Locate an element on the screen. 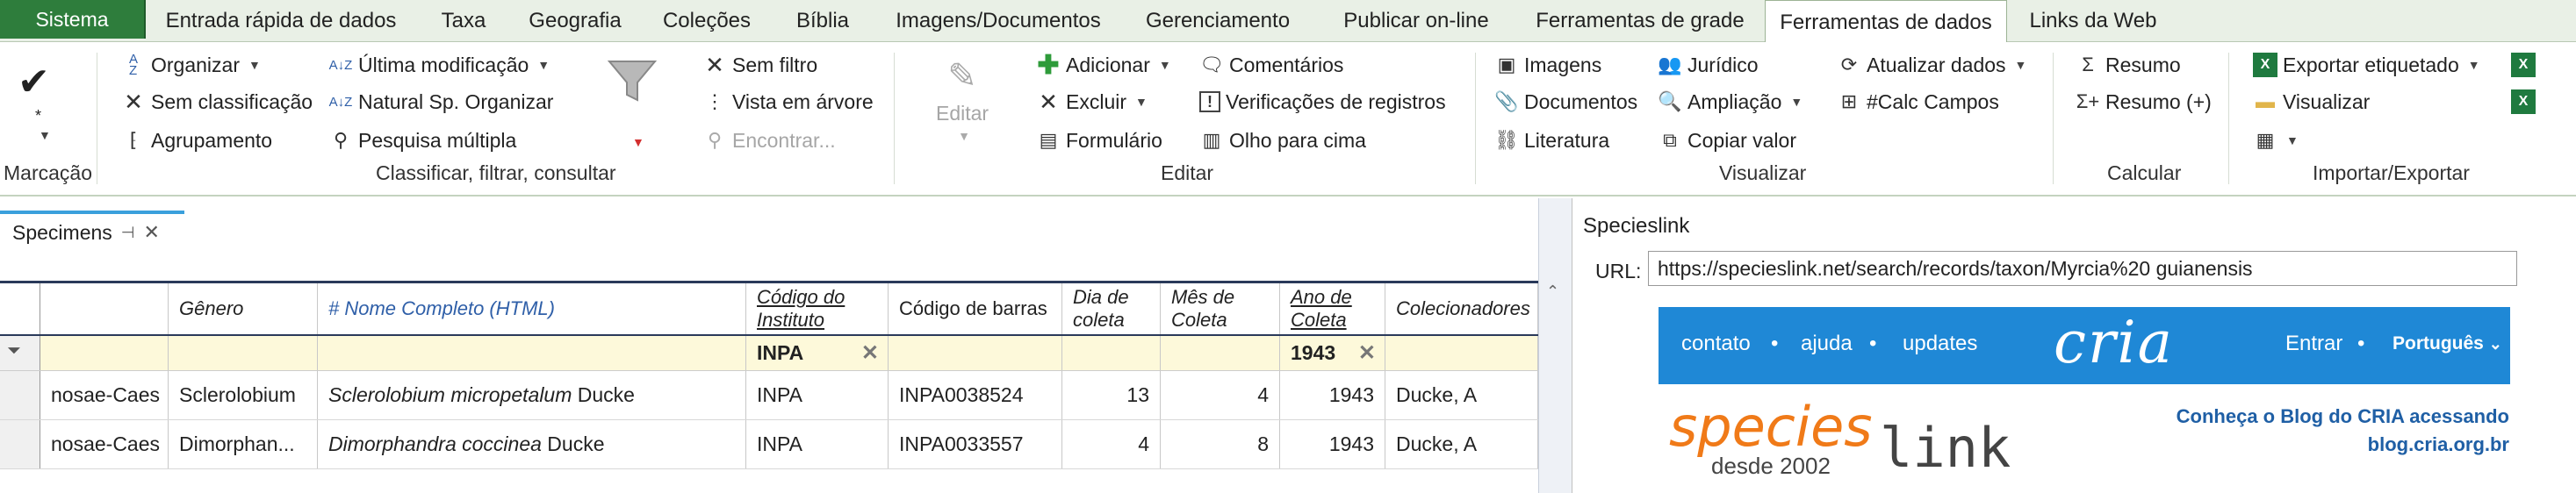  tab-links-web: Links da Web is located at coordinates (2093, 21).